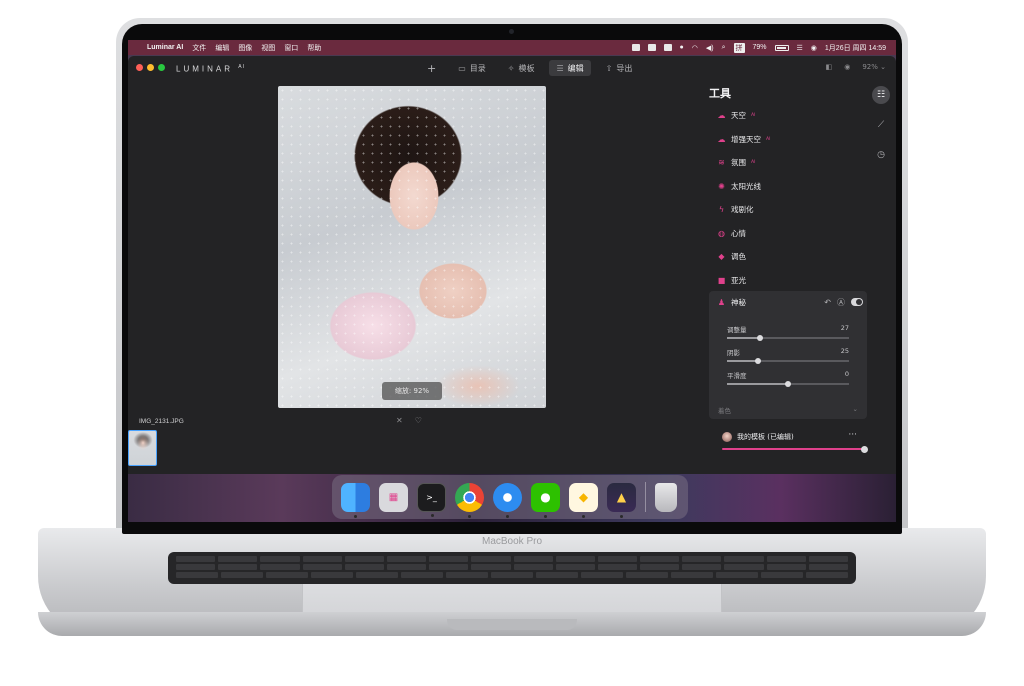 Image resolution: width=1024 pixels, height=686 pixels. I want to click on brand-label: MacBook Pro, so click(512, 541).